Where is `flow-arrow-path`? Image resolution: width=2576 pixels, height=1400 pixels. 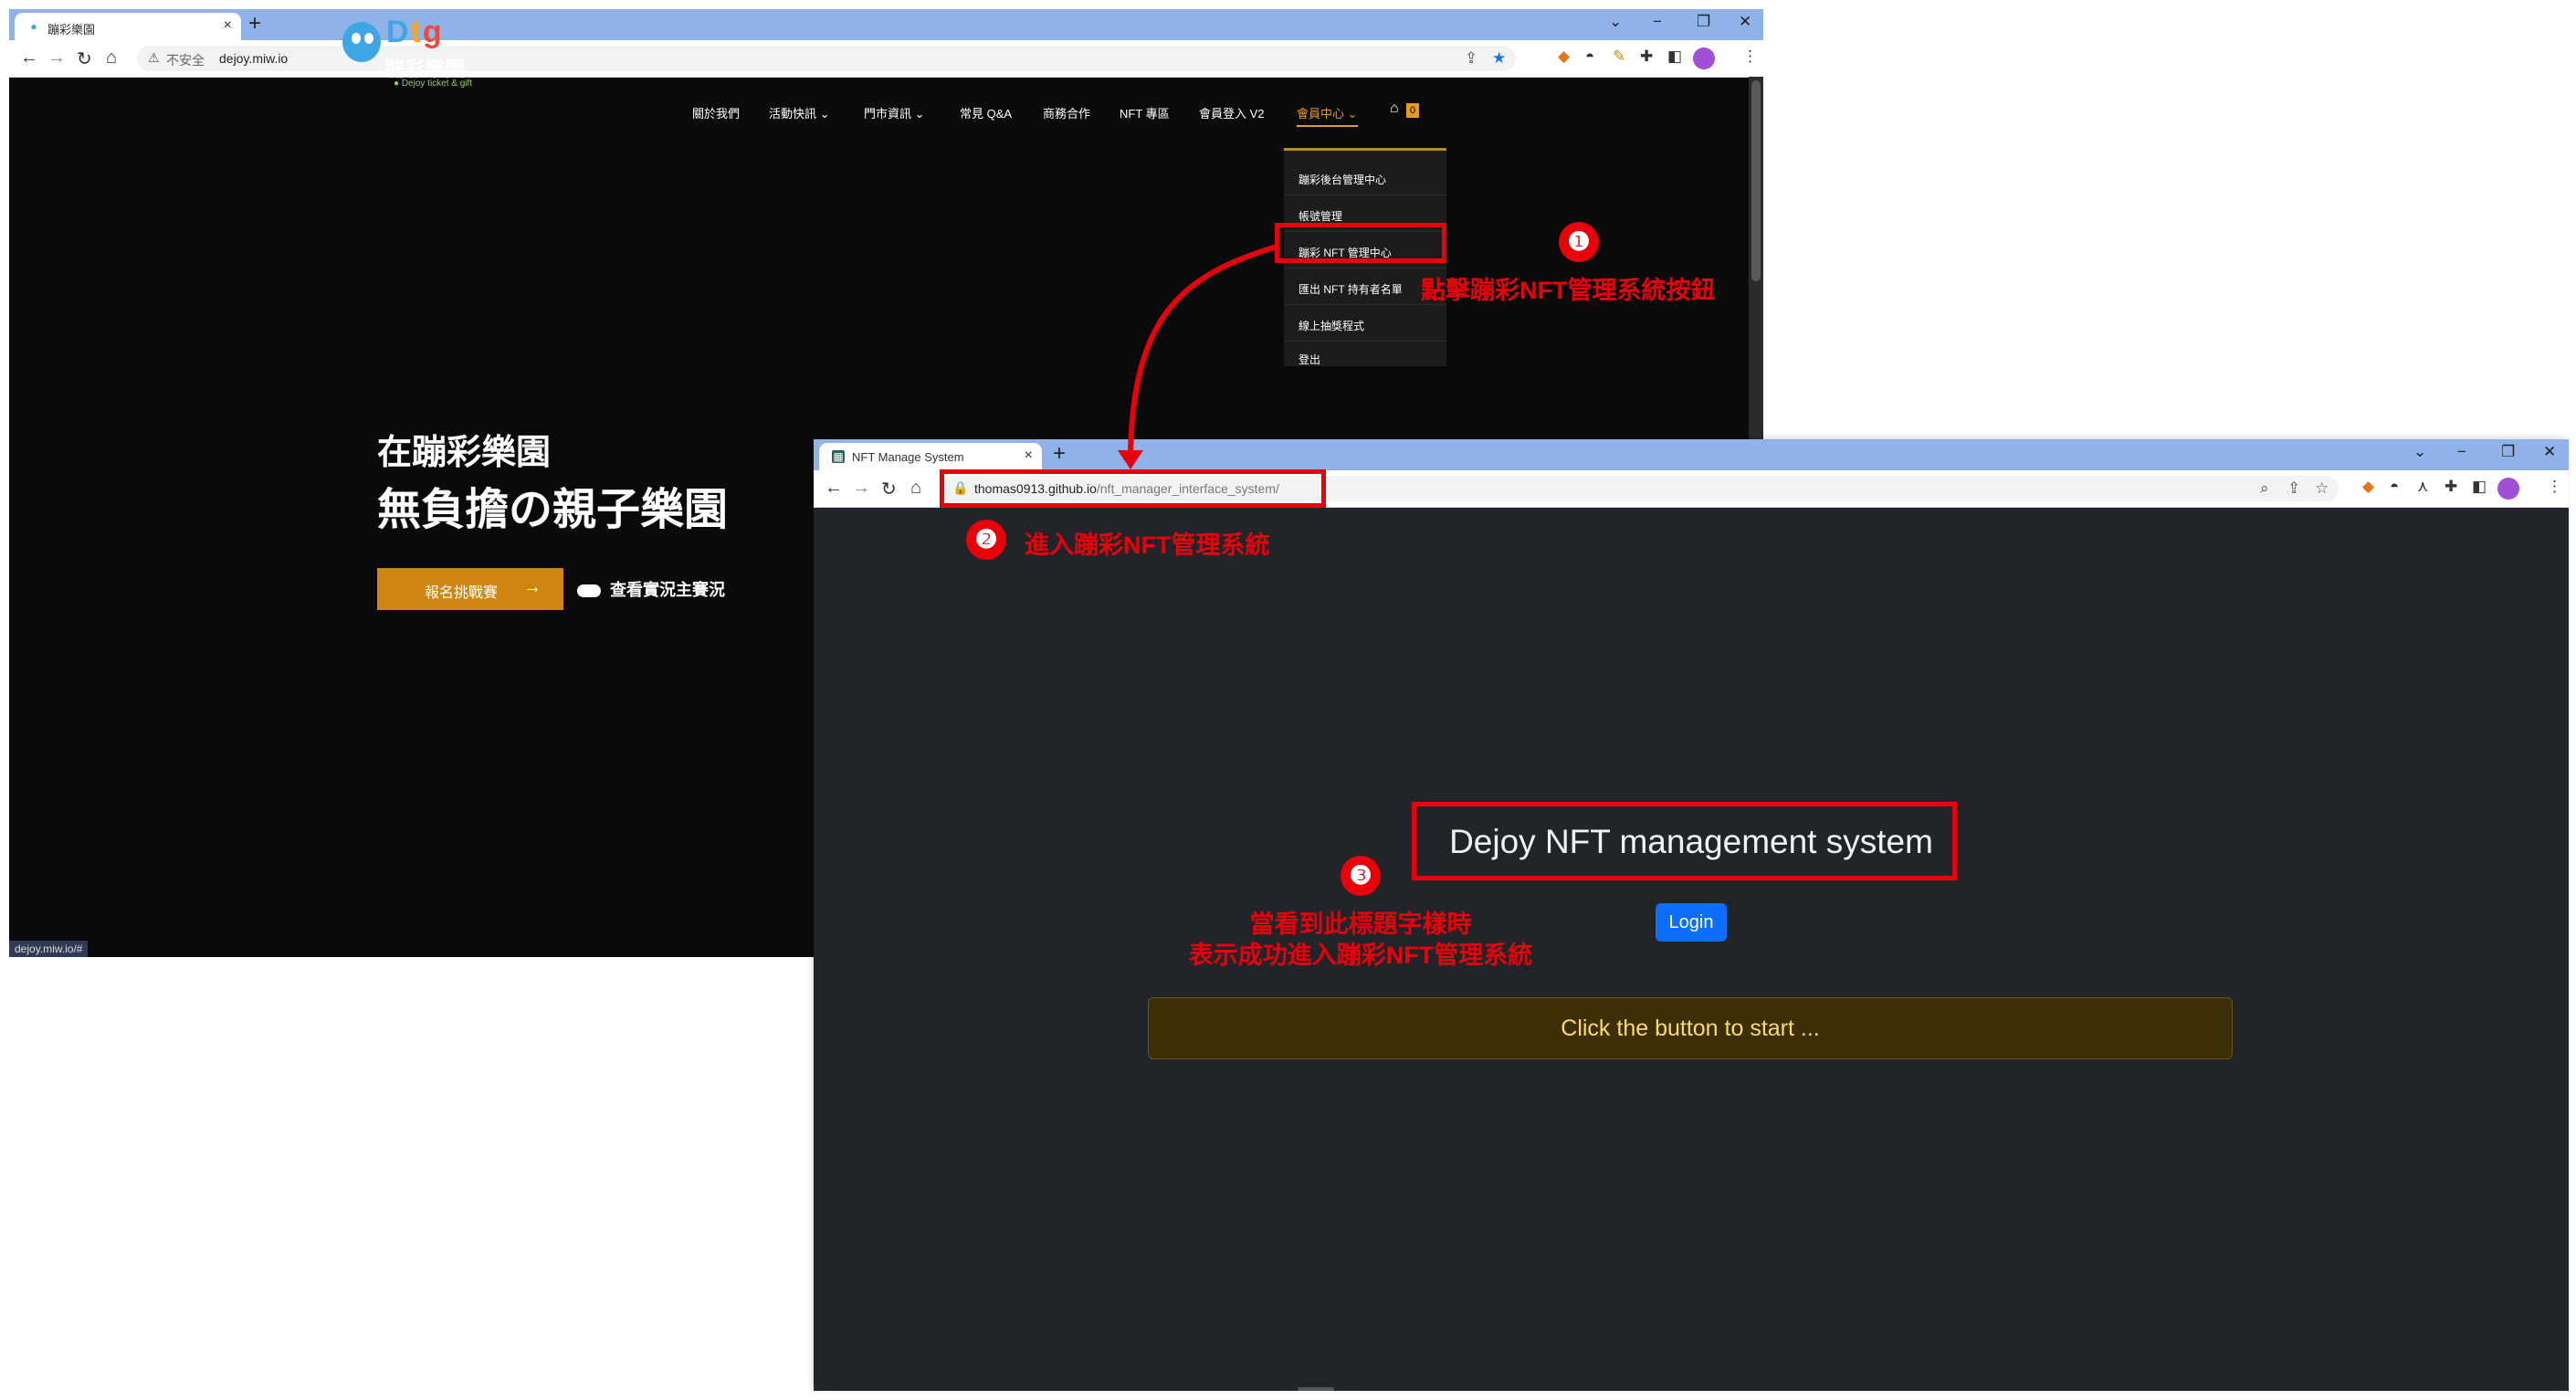
flow-arrow-path is located at coordinates (1202, 351).